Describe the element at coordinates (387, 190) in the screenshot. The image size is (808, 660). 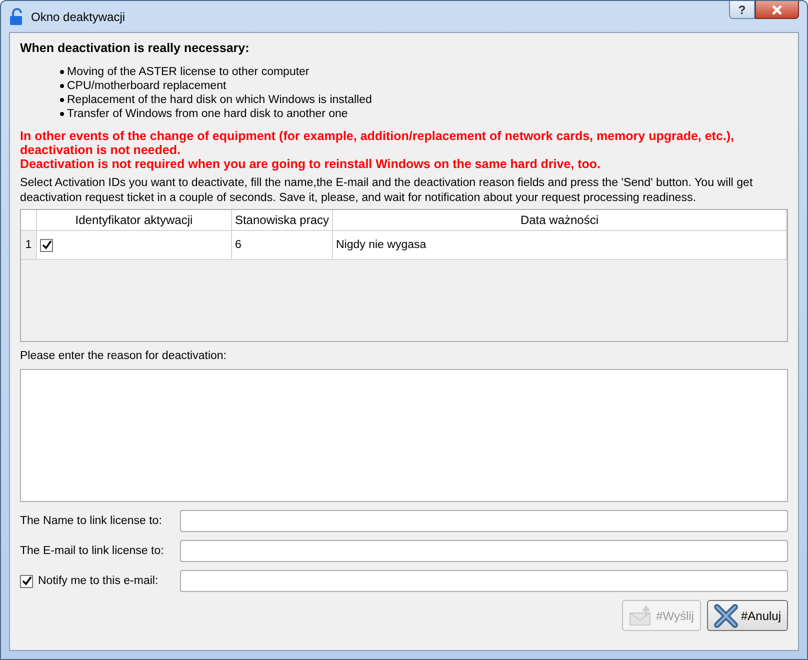
I see `instruction-text: Select Activation IDs you want to deactivate, fill the name,the E-mail and the deactivation reason fields and press the 'Send' button. You will get deactivation request ticket in a couple of seconds. Save it, please, and wait for notification about your request processing readiness.` at that location.